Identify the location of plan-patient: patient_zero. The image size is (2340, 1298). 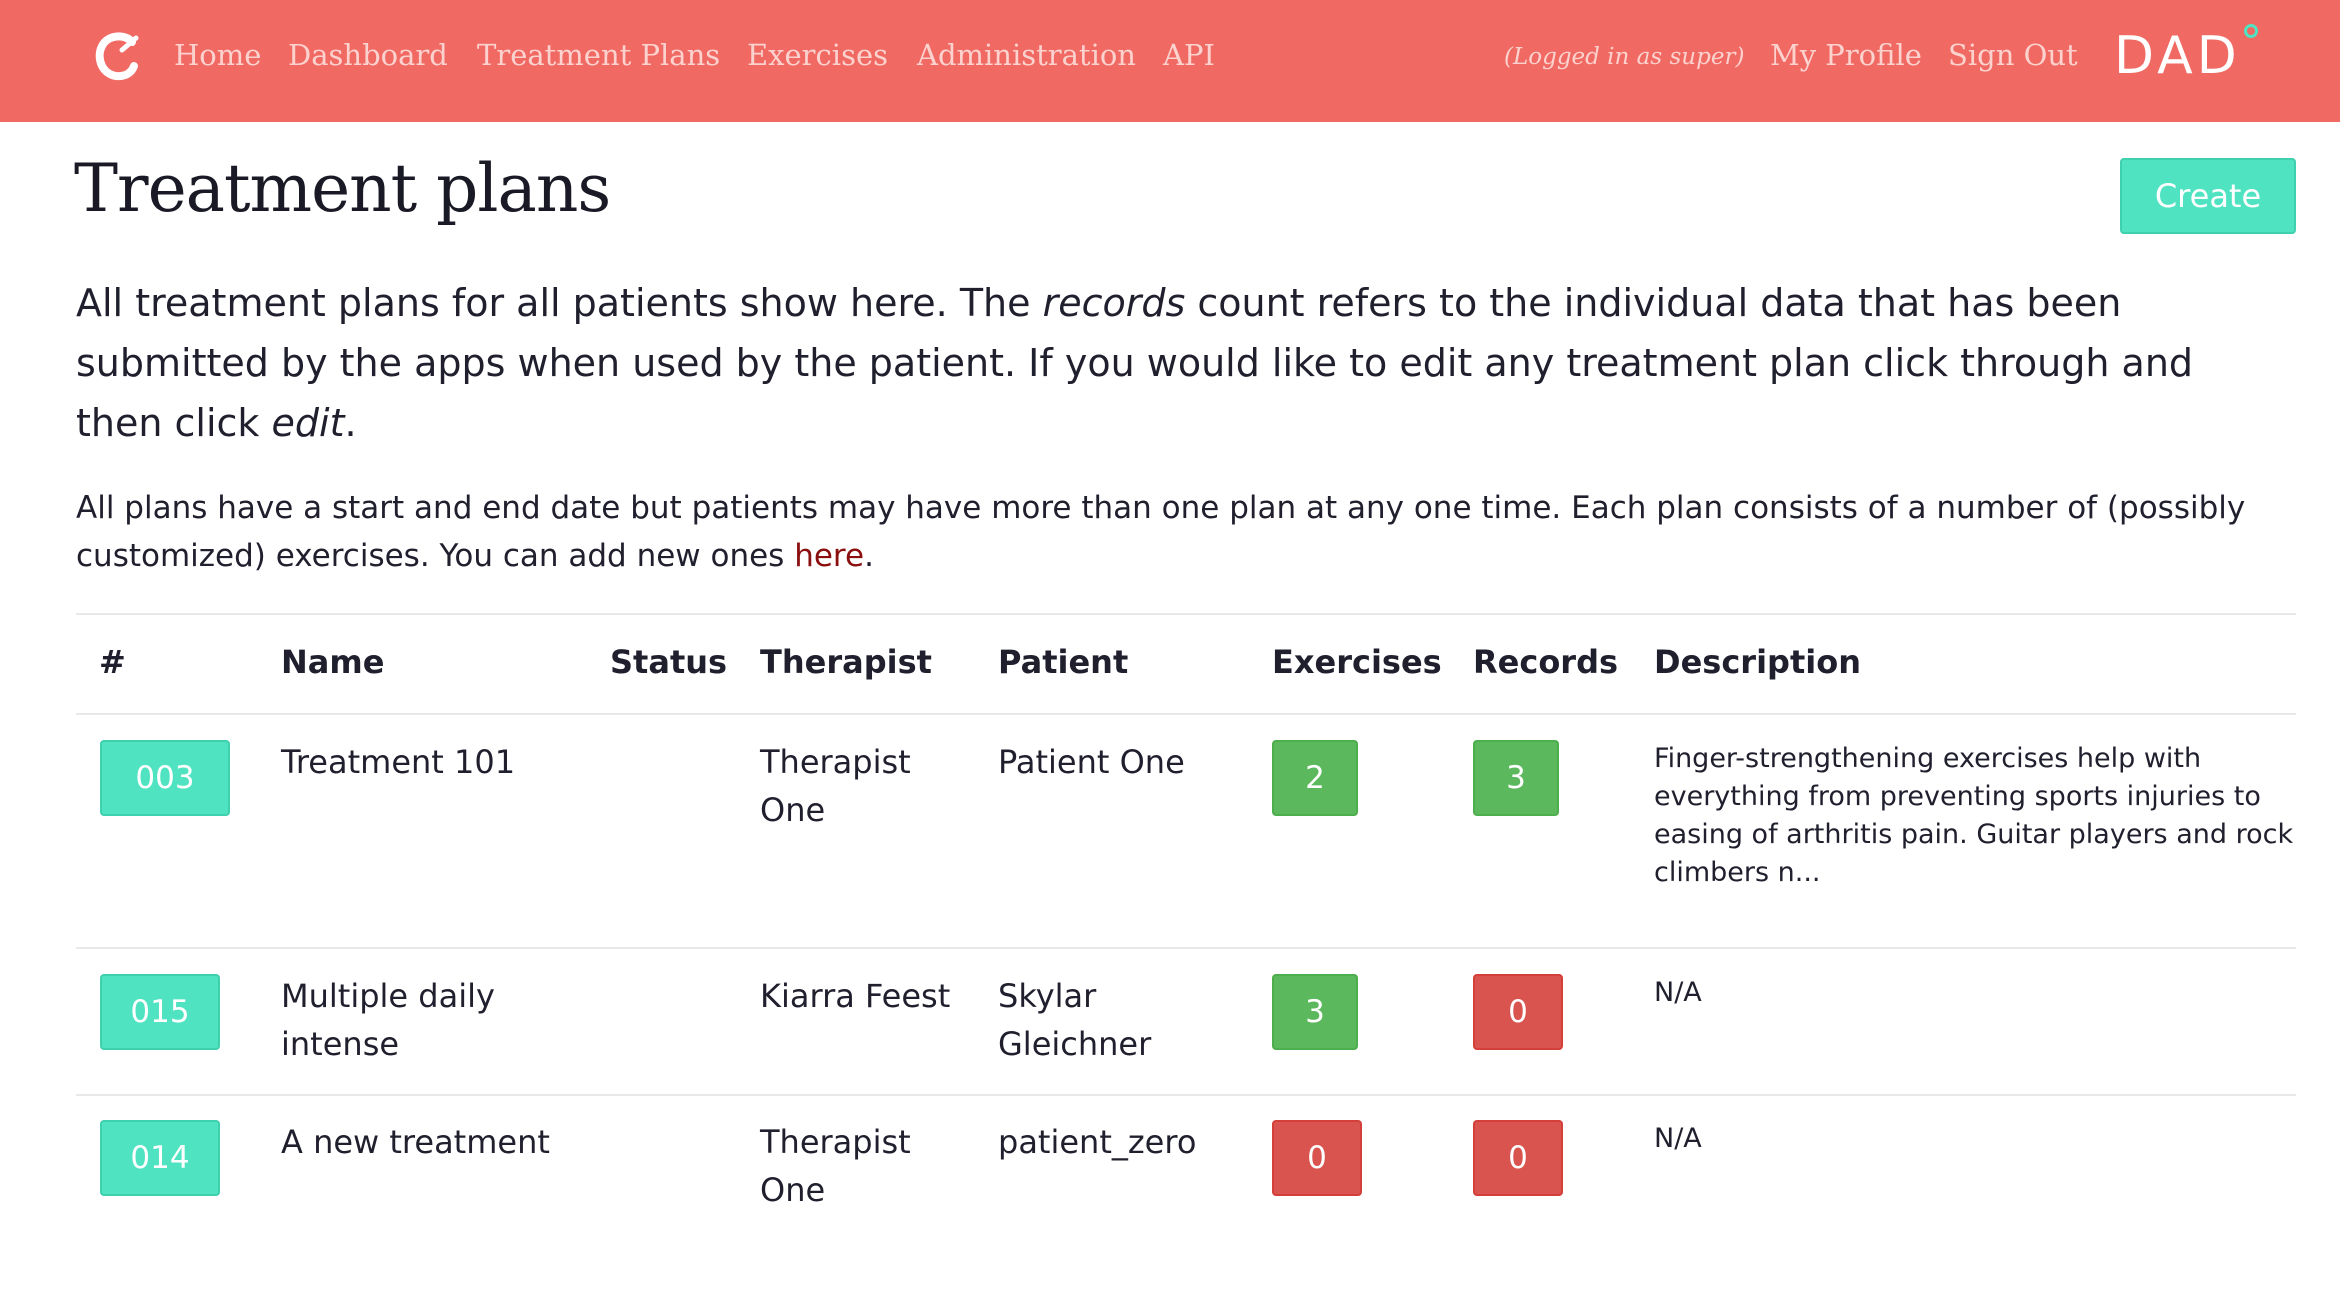
(1097, 1142).